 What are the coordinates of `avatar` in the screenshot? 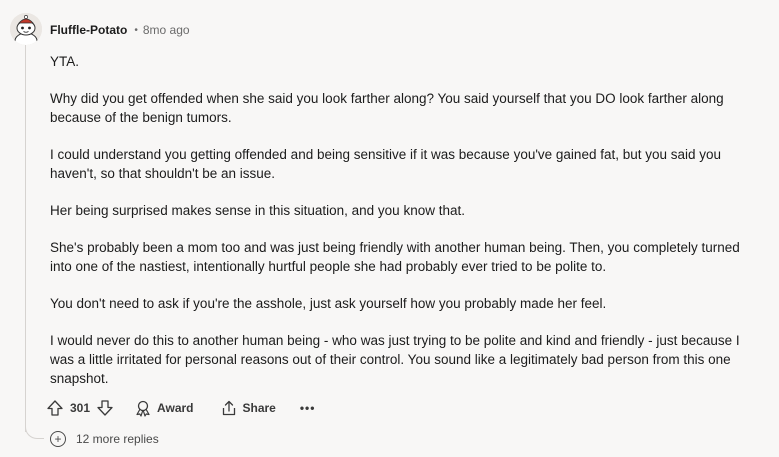 It's located at (26, 29).